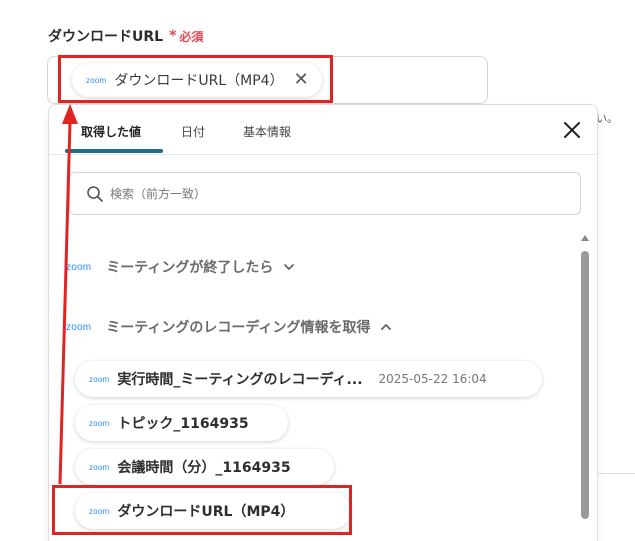  I want to click on list-item: zoom 会議時間（分）_1164935, so click(204, 467).